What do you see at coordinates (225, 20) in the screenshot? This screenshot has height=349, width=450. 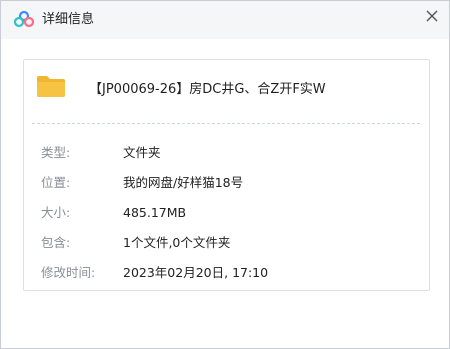 I see `dialog-titlebar: 详细信息` at bounding box center [225, 20].